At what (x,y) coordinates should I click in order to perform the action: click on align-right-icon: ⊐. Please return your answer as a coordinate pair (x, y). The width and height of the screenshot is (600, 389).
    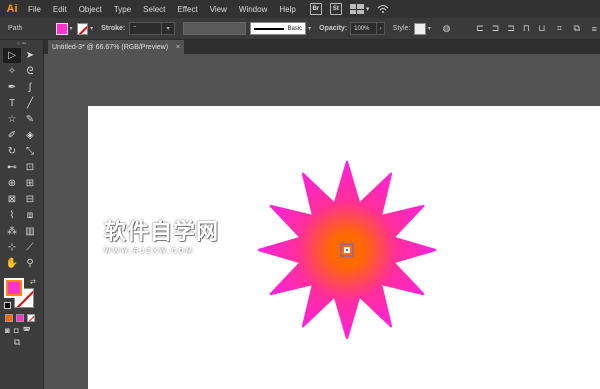
    Looking at the image, I should click on (510, 29).